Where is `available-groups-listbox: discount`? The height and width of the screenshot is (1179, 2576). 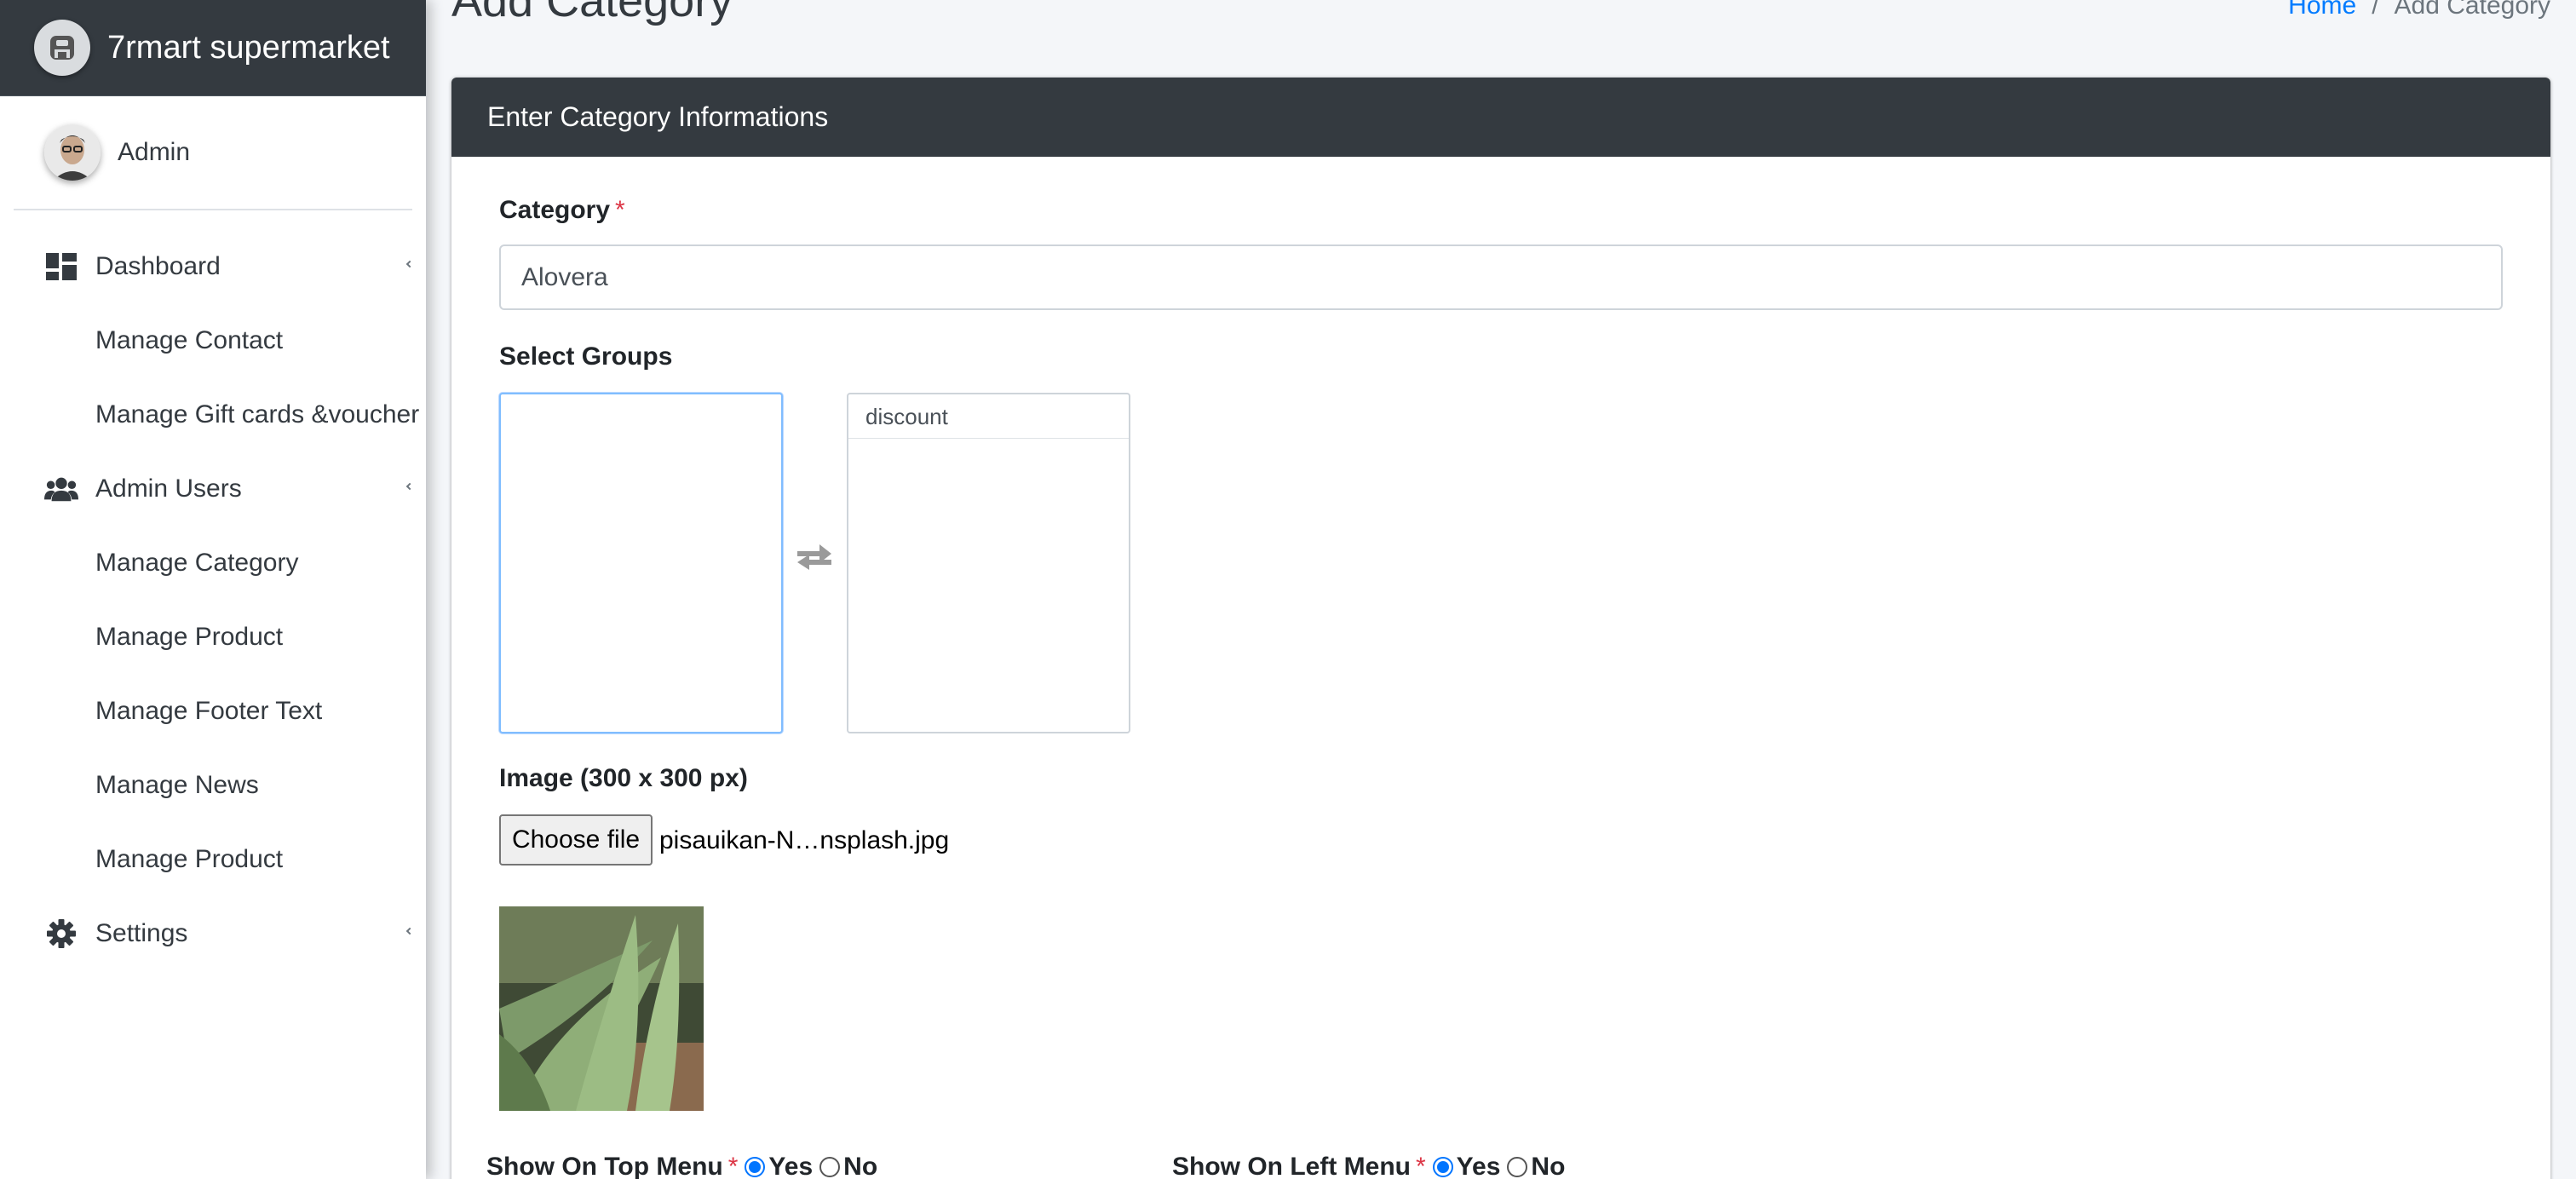
available-groups-listbox: discount is located at coordinates (989, 563).